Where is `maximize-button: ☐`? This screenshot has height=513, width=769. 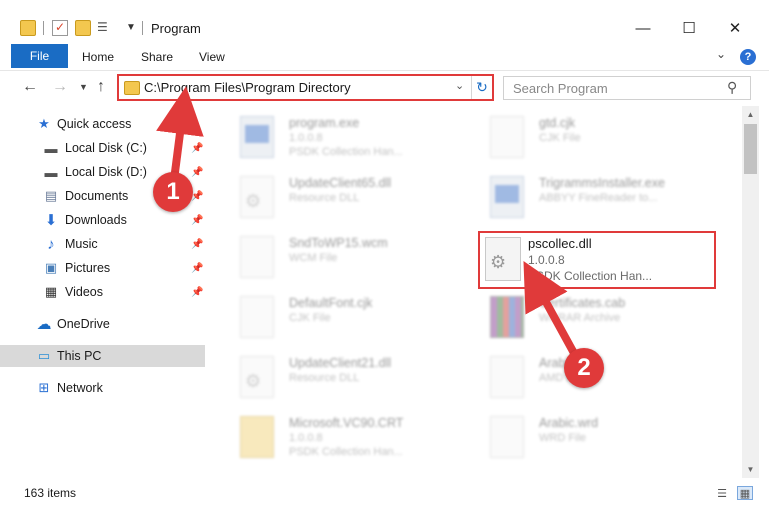
maximize-button: ☐ is located at coordinates (689, 28).